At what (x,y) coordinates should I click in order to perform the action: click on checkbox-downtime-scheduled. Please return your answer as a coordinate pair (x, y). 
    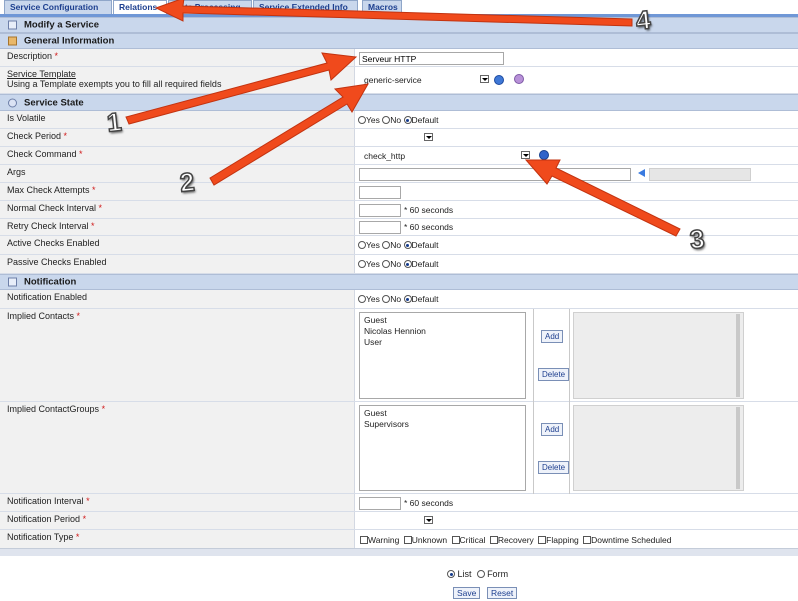
    Looking at the image, I should click on (587, 540).